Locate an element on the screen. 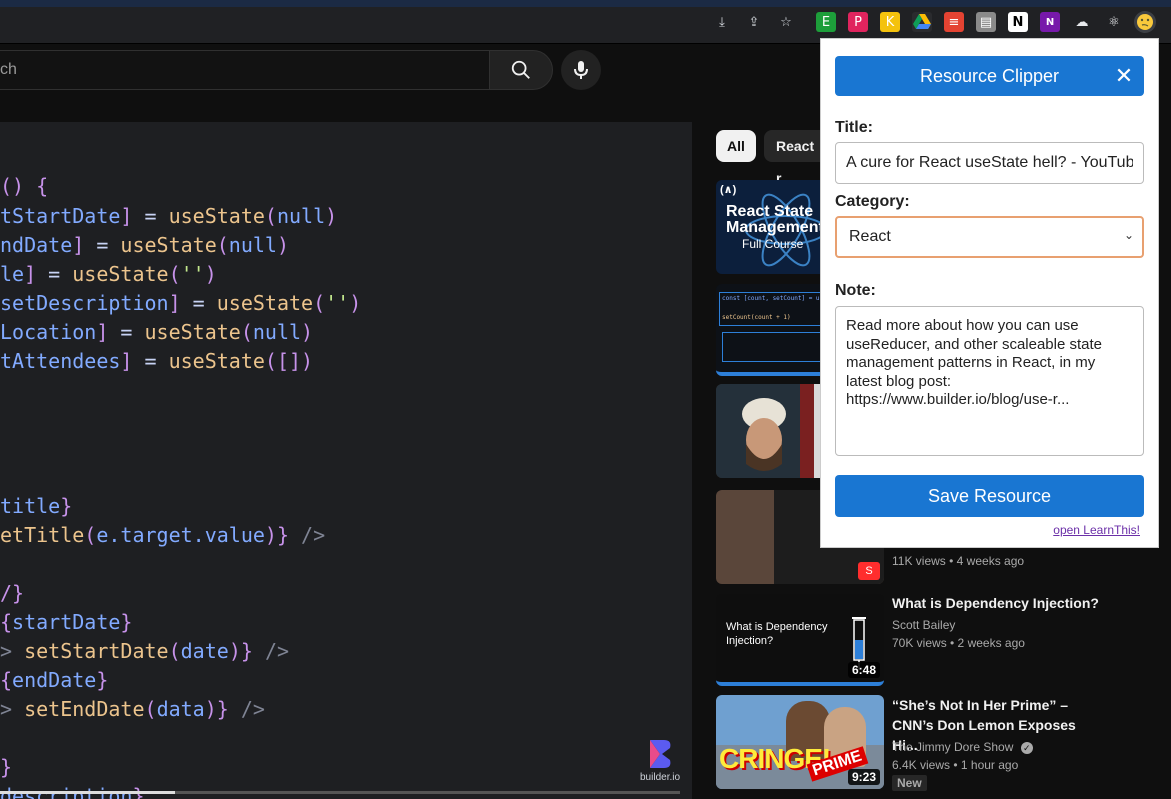 The width and height of the screenshot is (1171, 799). channel-name: Scott Bailey is located at coordinates (923, 625).